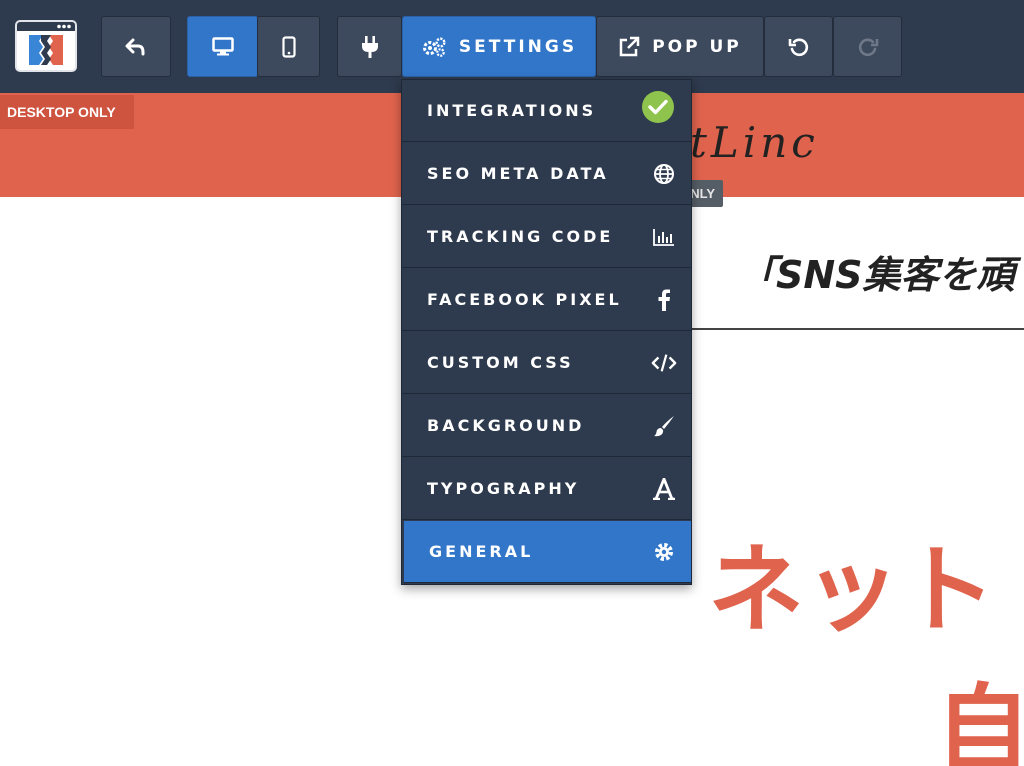  What do you see at coordinates (857, 329) in the screenshot?
I see `heading-divider` at bounding box center [857, 329].